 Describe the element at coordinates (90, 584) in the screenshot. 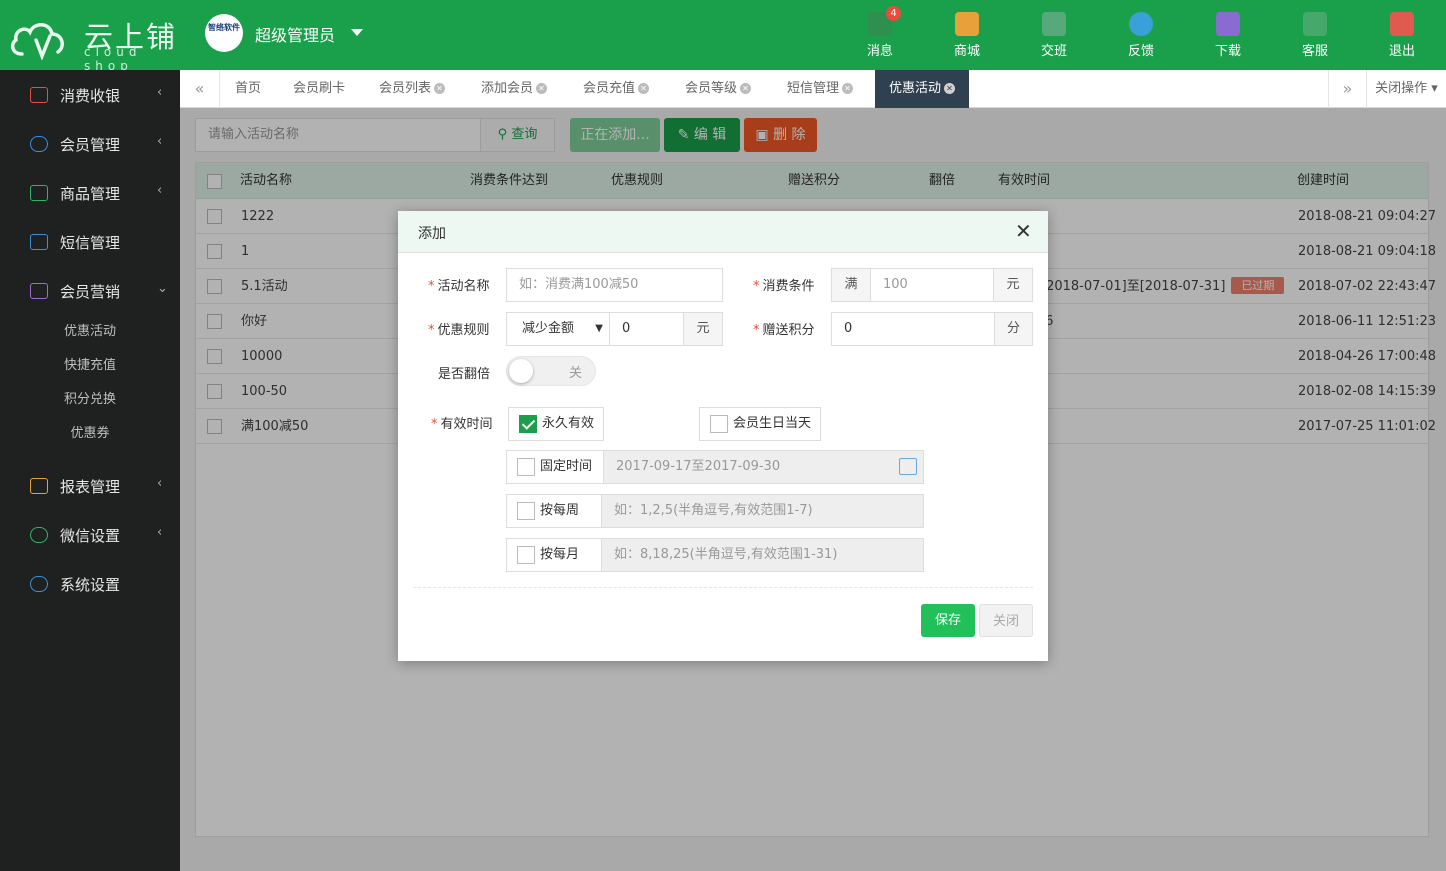

I see `sidebar-item-settings: 系统设置` at that location.